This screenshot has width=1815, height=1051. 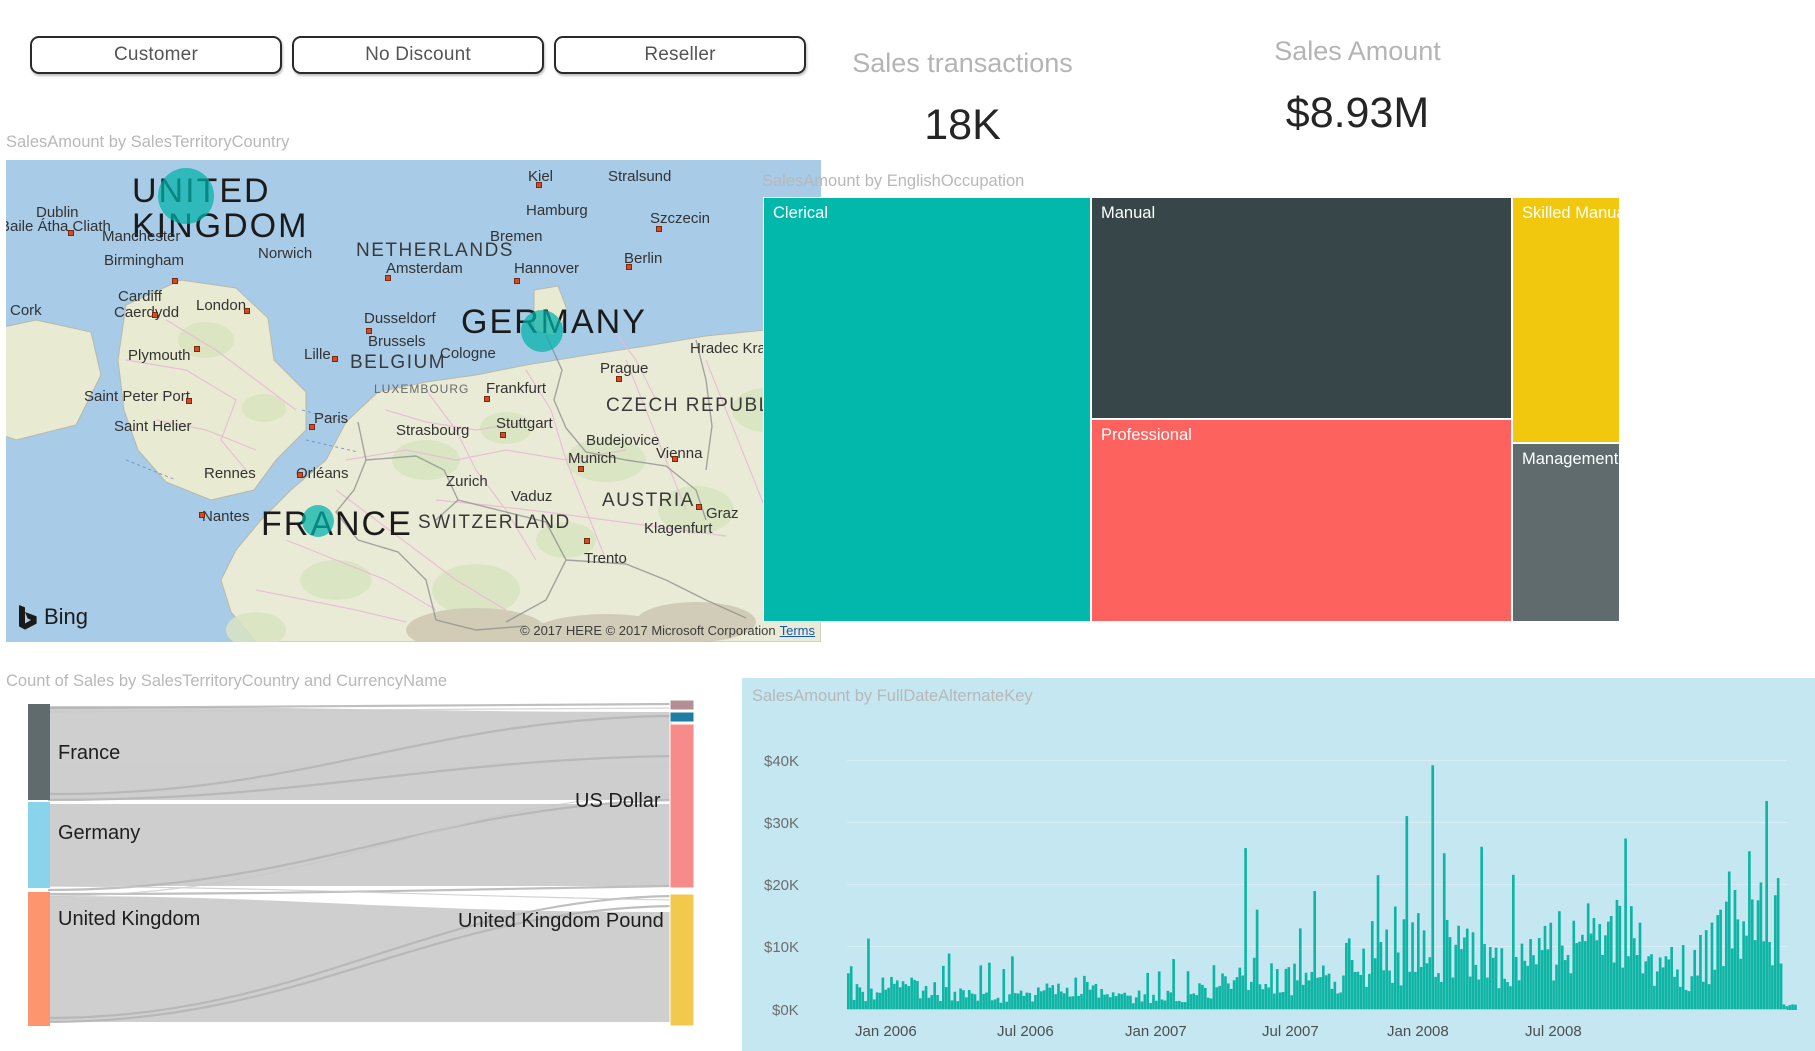 What do you see at coordinates (1570, 459) in the screenshot?
I see `treemap-label-management: Management` at bounding box center [1570, 459].